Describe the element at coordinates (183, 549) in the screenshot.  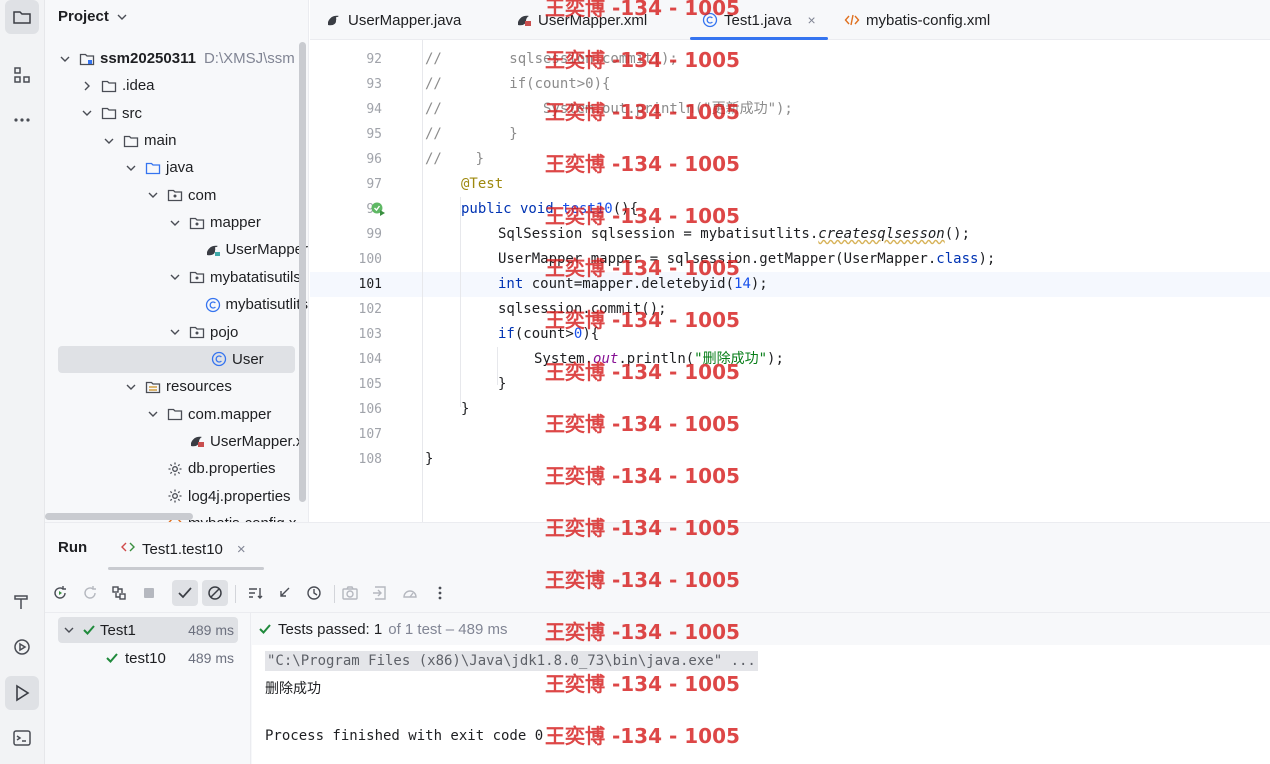
I see `run-tab-test1-test10: Test1.test10 ×` at that location.